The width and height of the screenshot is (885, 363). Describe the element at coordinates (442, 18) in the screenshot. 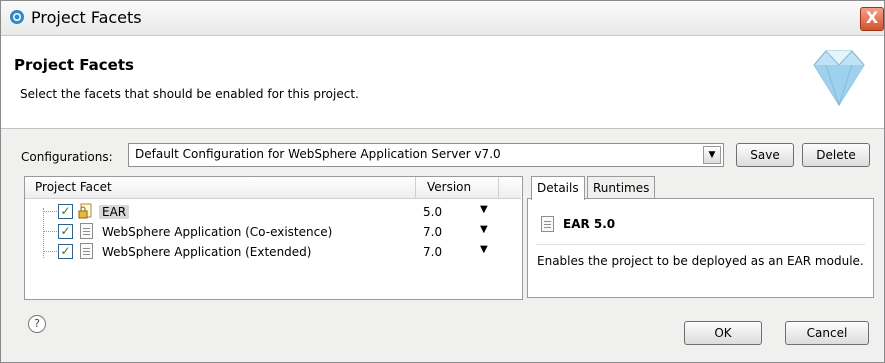

I see `title-bar: Project Facets X` at that location.